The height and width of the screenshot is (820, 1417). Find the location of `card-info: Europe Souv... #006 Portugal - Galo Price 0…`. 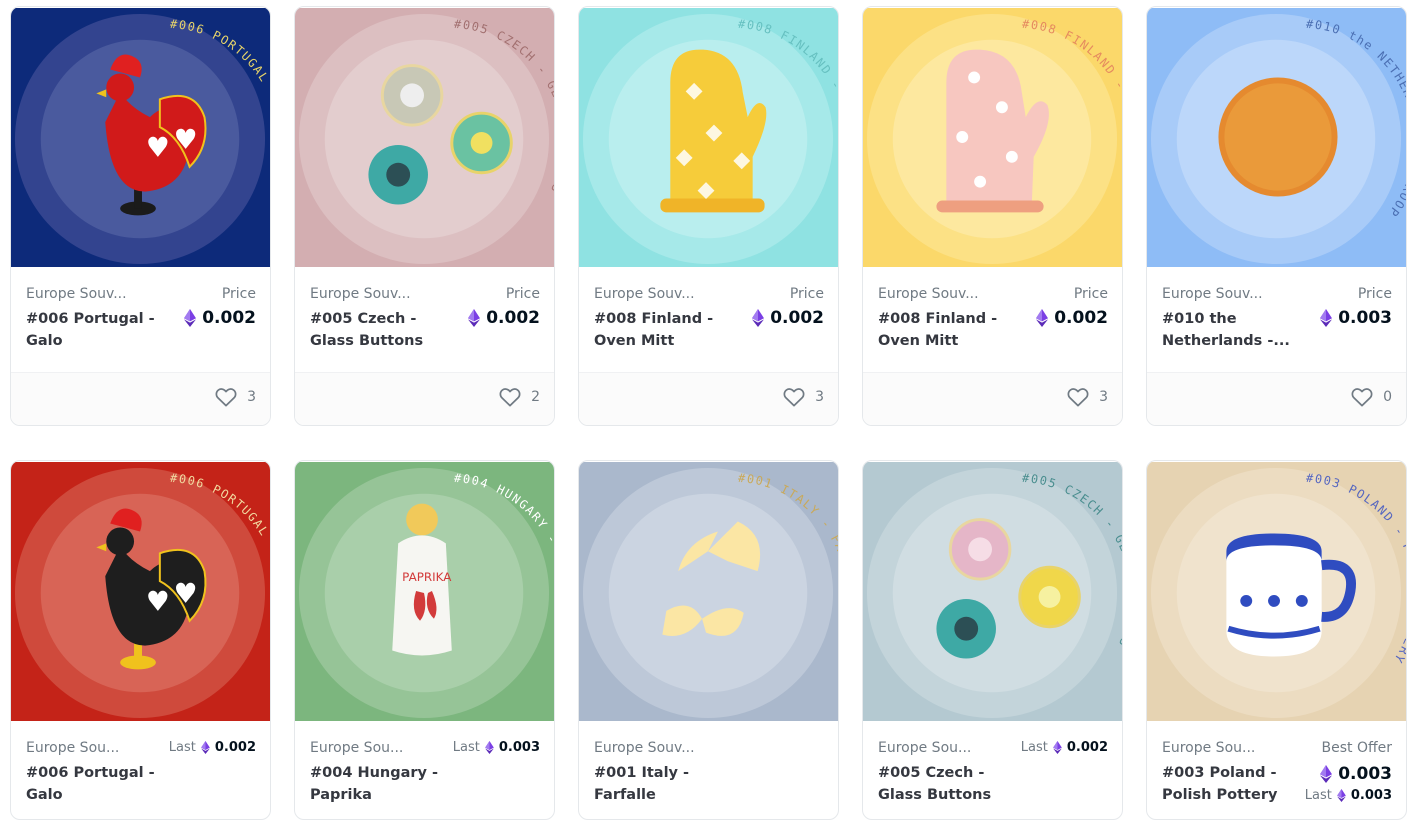

card-info: Europe Souv... #006 Portugal - Galo Price 0… is located at coordinates (140, 313).